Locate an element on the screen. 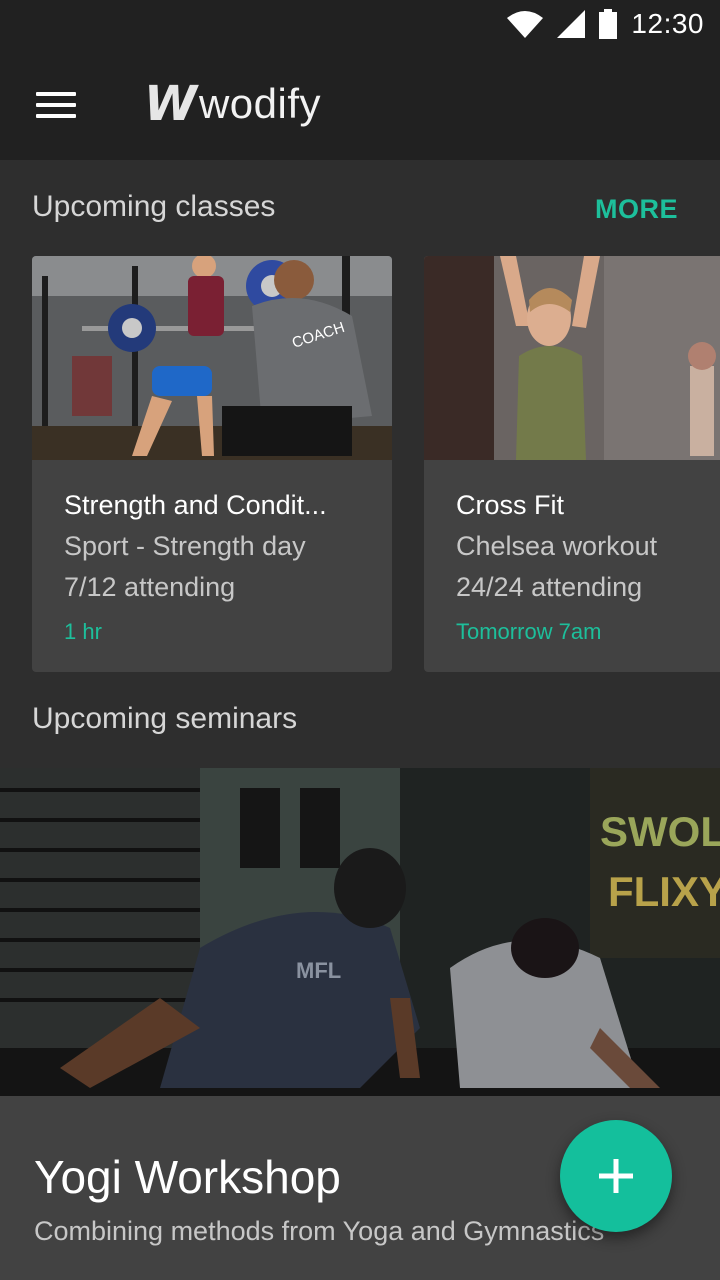 This screenshot has height=1280, width=720. upcoming-classes-title: Upcoming classes is located at coordinates (154, 206).